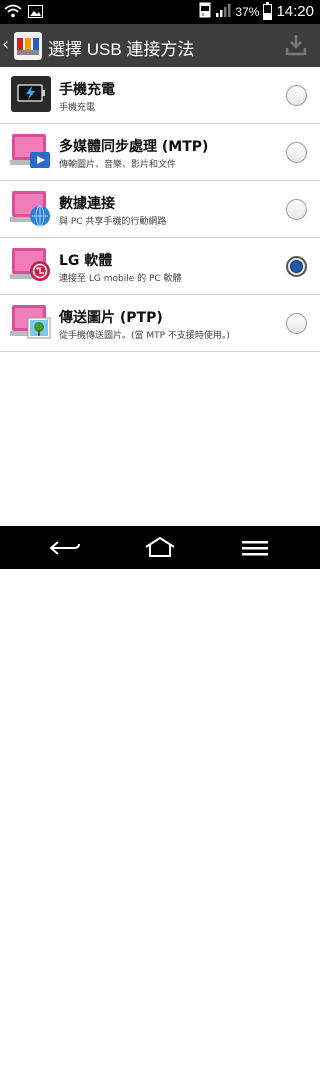 This screenshot has height=1090, width=320. What do you see at coordinates (77, 108) in the screenshot?
I see `option-subtitle: 手機充電` at bounding box center [77, 108].